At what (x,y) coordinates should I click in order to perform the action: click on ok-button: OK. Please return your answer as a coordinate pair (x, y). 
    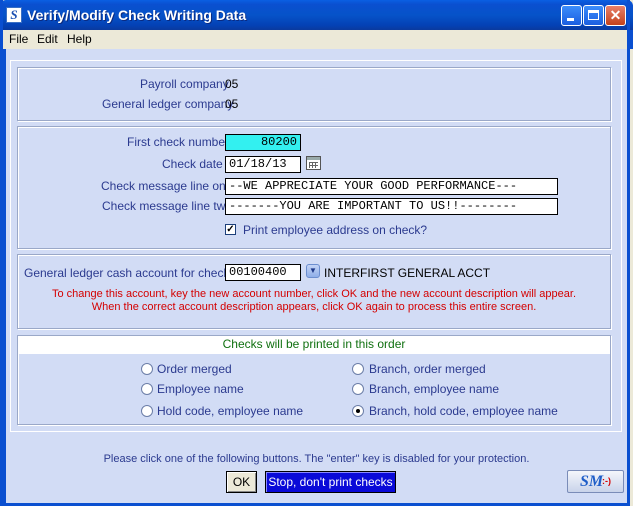
    Looking at the image, I should click on (241, 482).